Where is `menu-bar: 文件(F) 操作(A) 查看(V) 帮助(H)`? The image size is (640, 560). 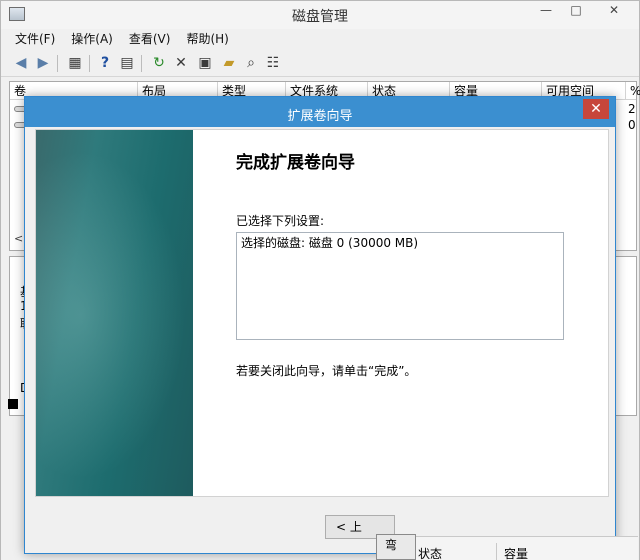
menu-bar: 文件(F) 操作(A) 查看(V) 帮助(H) is located at coordinates (320, 39).